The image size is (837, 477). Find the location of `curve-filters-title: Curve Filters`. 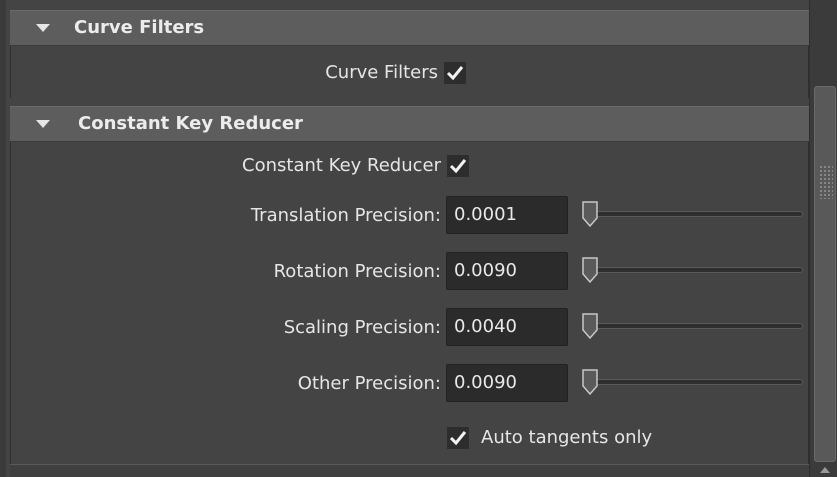

curve-filters-title: Curve Filters is located at coordinates (139, 27).